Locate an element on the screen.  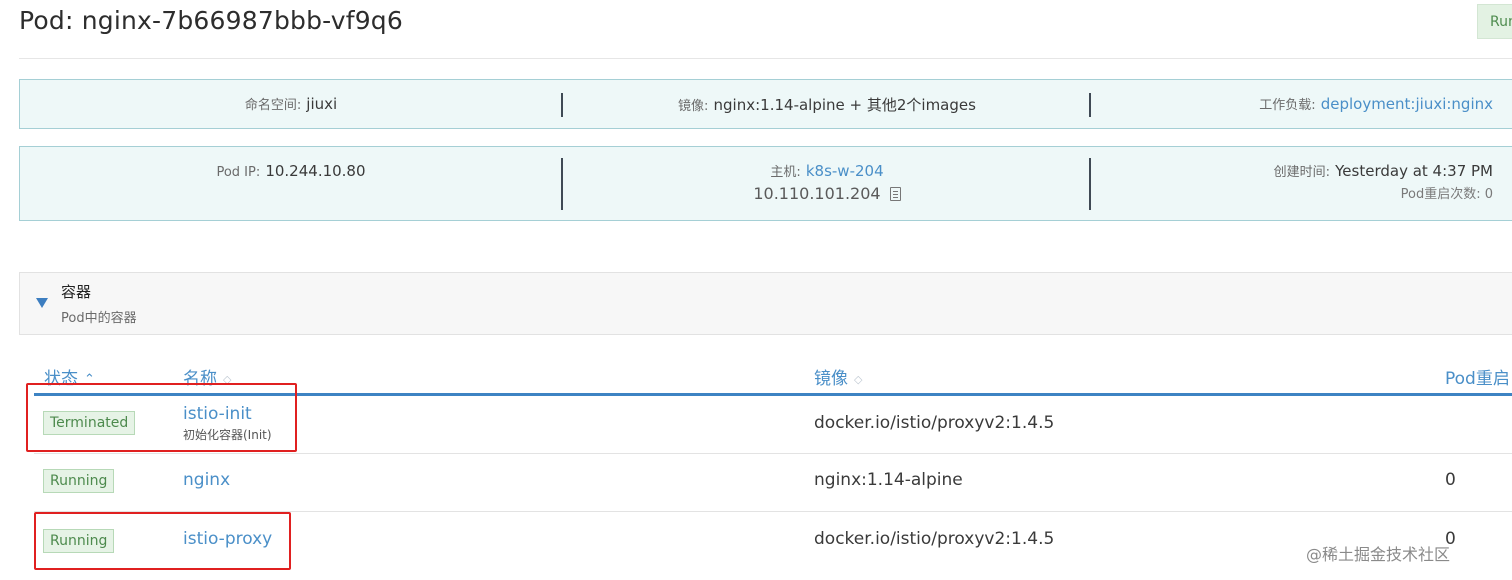
namespace-cell: 命名空间: jiuxi is located at coordinates (291, 104).